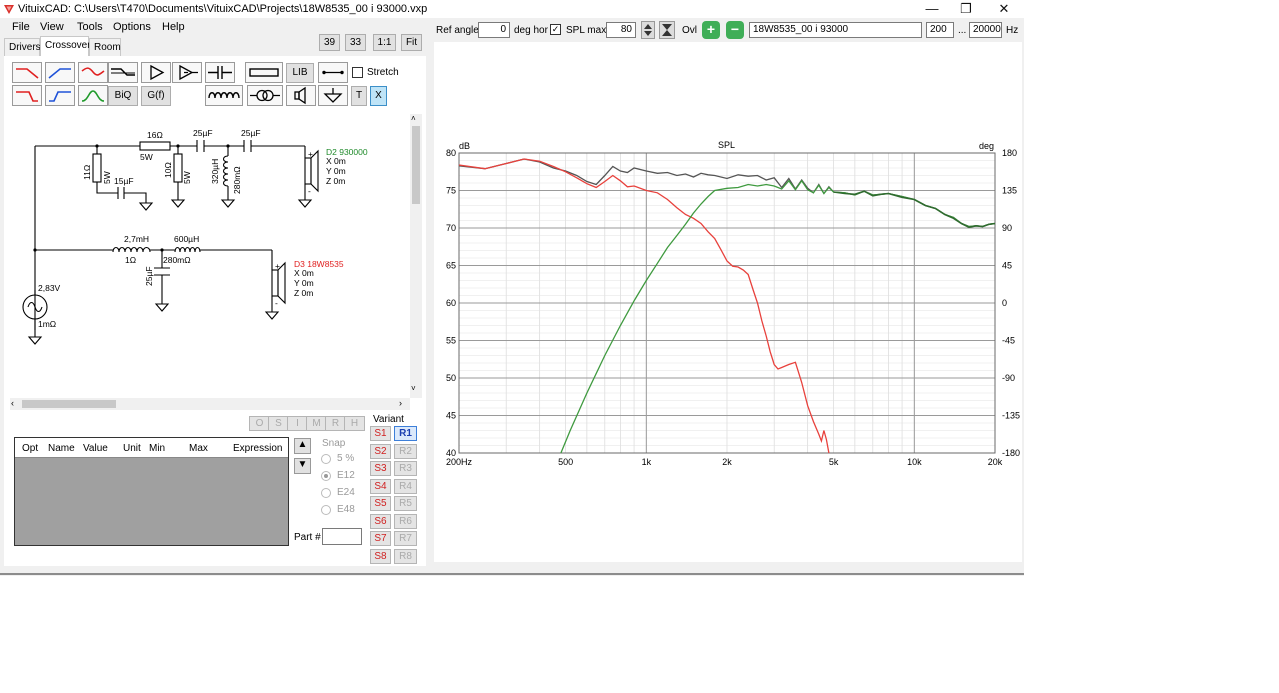  I want to click on freq-min-input: 200, so click(940, 30).